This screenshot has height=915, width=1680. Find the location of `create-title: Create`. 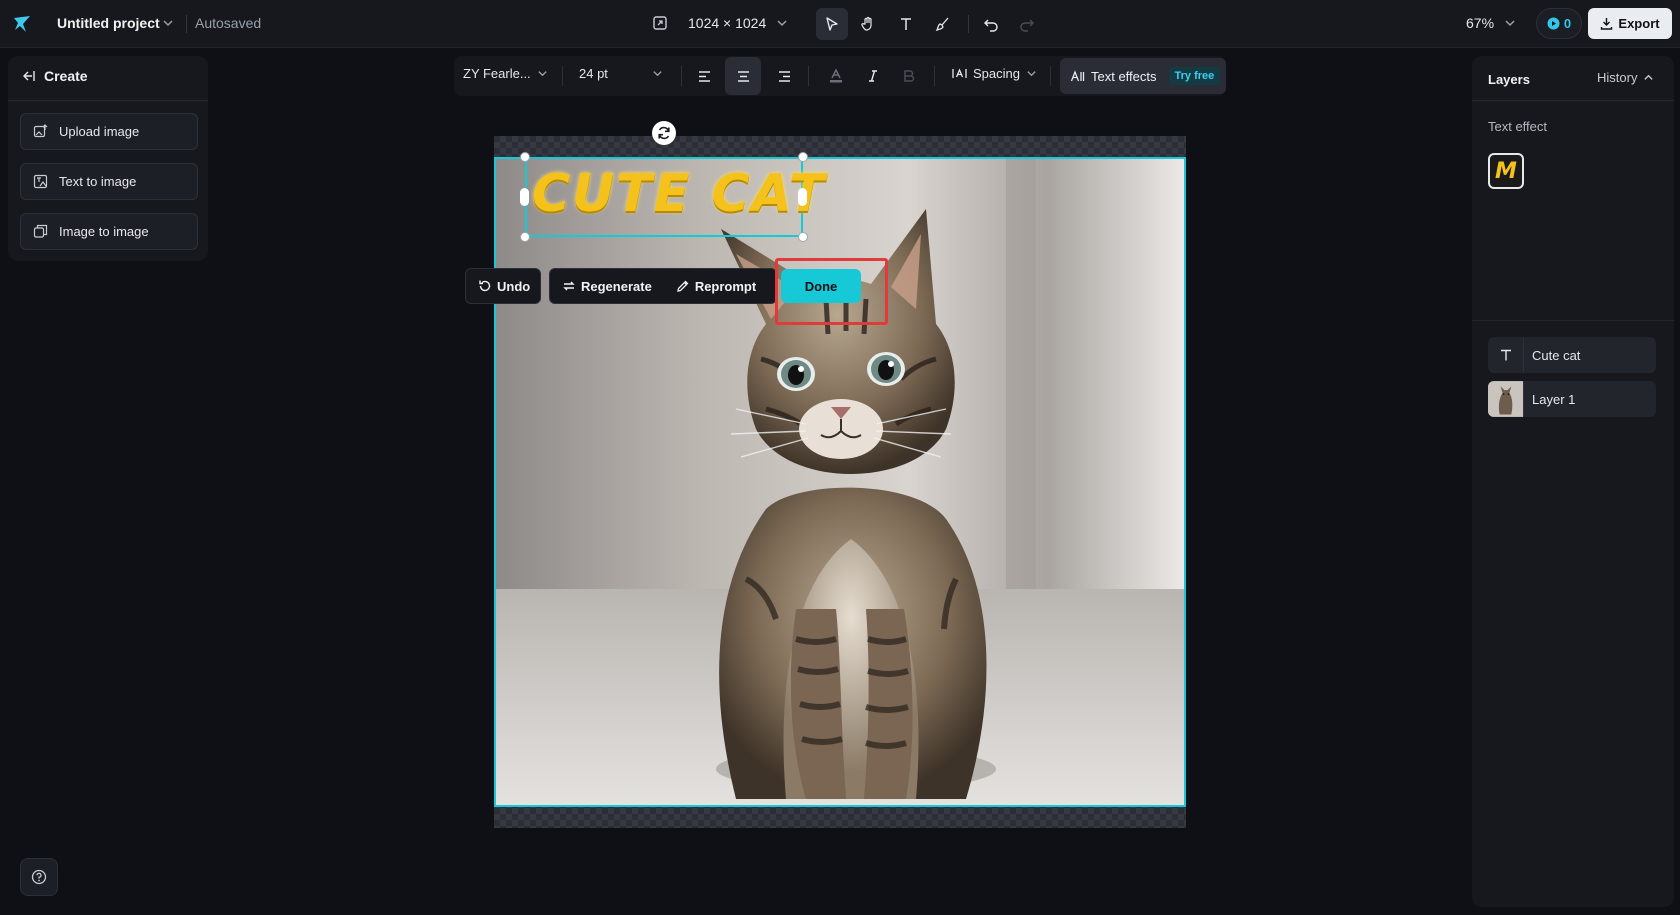

create-title: Create is located at coordinates (66, 76).